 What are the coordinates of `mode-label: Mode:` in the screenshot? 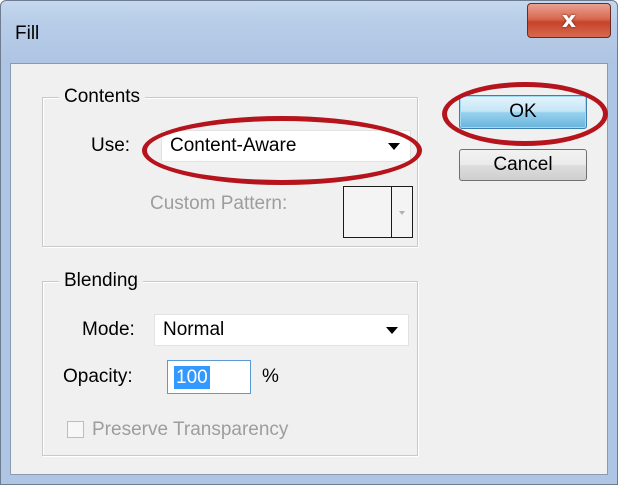 It's located at (108, 329).